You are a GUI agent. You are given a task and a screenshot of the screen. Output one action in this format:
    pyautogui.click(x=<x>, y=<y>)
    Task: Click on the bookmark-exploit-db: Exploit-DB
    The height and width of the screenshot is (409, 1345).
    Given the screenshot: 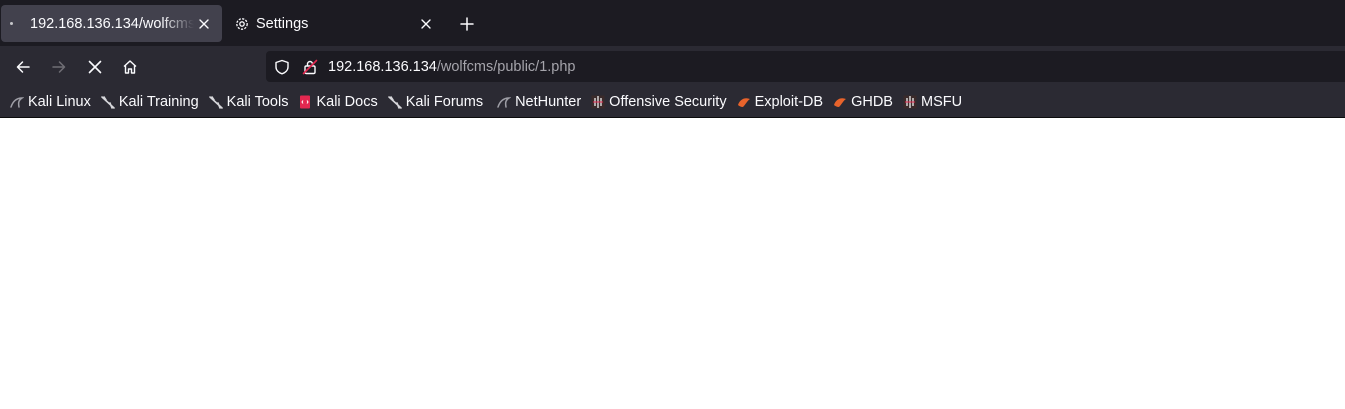 What is the action you would take?
    pyautogui.click(x=778, y=102)
    